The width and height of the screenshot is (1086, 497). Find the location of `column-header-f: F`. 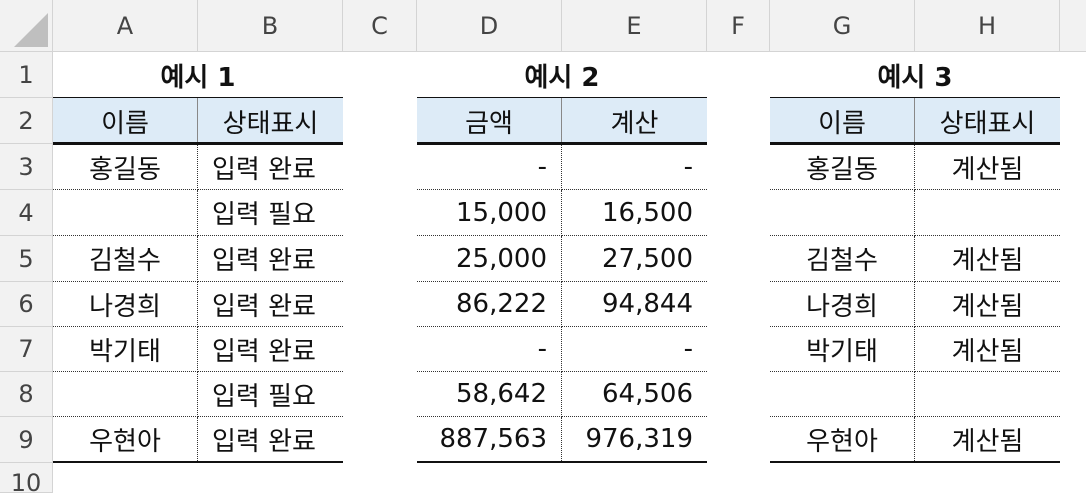

column-header-f: F is located at coordinates (738, 26).